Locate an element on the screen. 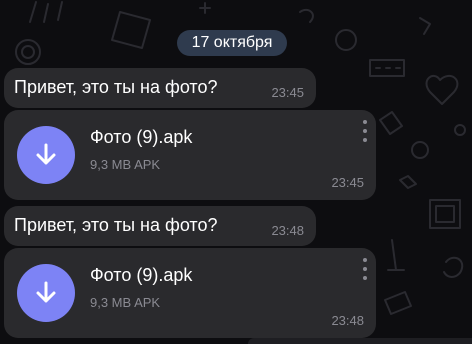  next-message-edge is located at coordinates (360, 341).